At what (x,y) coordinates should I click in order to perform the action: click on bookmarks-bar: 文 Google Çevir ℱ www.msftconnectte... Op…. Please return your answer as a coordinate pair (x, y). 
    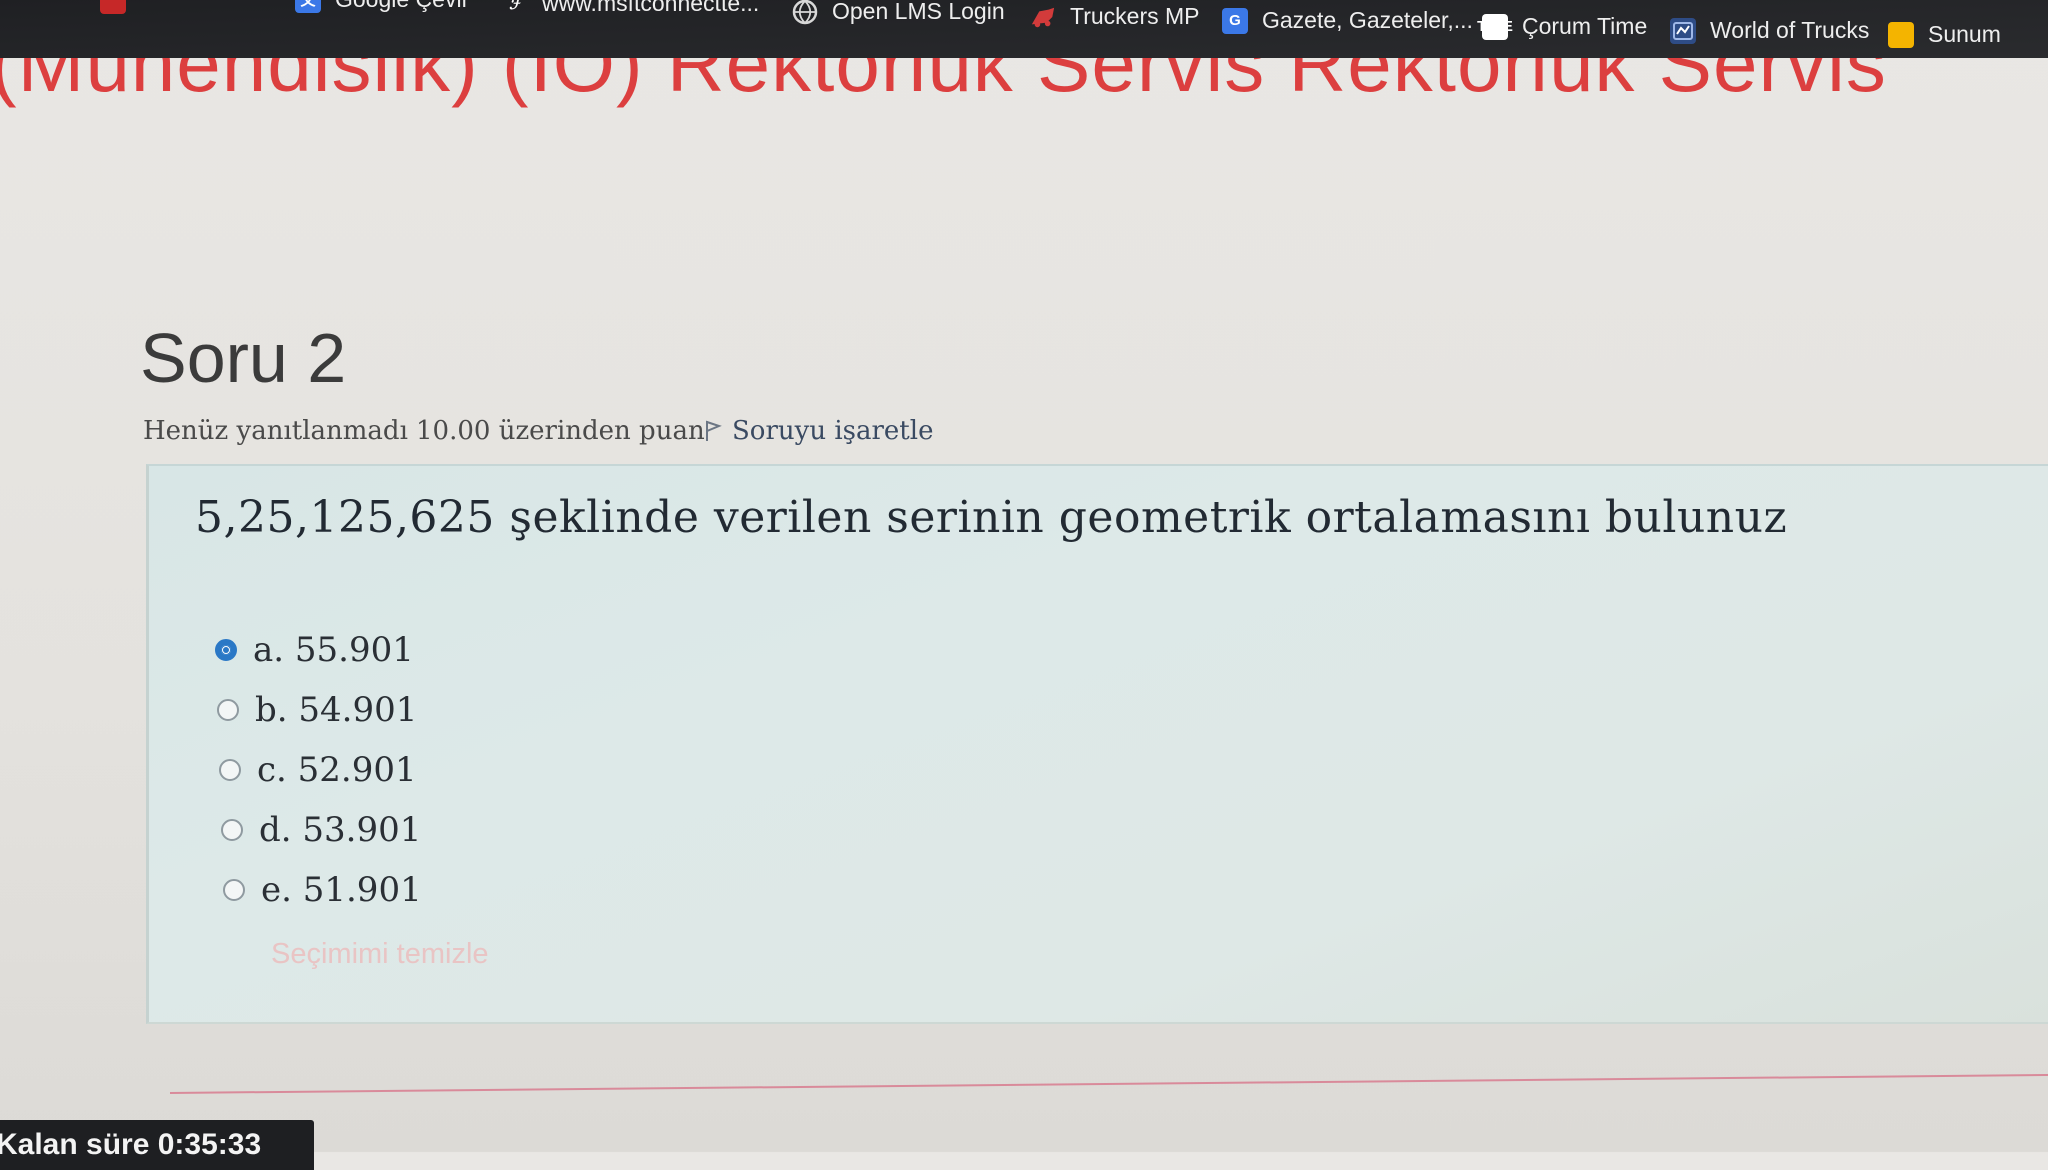
    Looking at the image, I should click on (1024, 29).